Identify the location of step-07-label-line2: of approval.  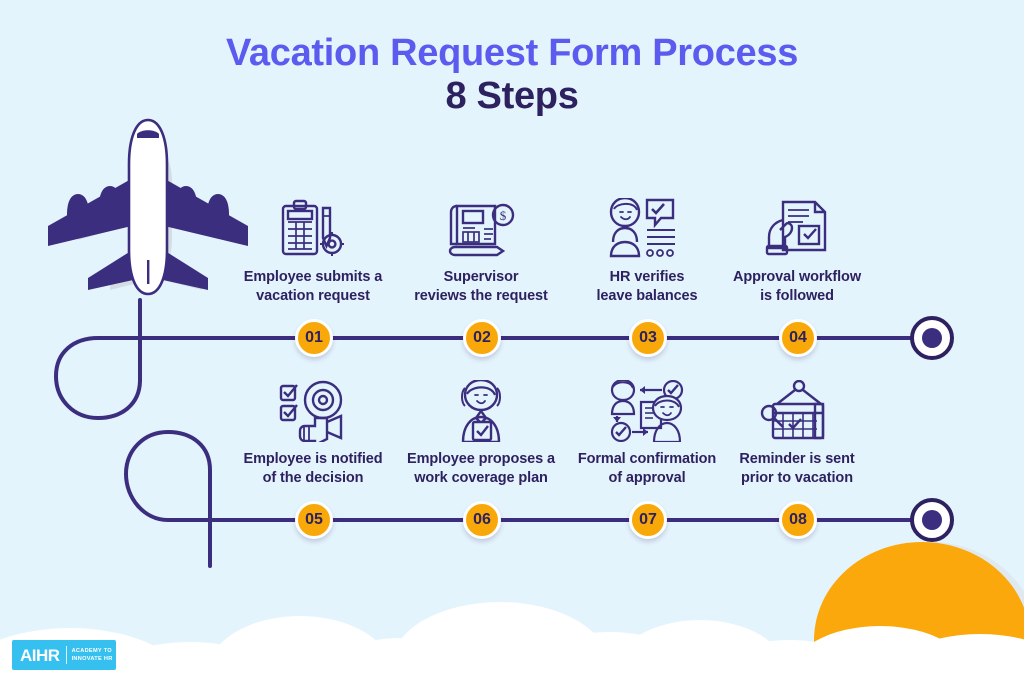
(647, 477).